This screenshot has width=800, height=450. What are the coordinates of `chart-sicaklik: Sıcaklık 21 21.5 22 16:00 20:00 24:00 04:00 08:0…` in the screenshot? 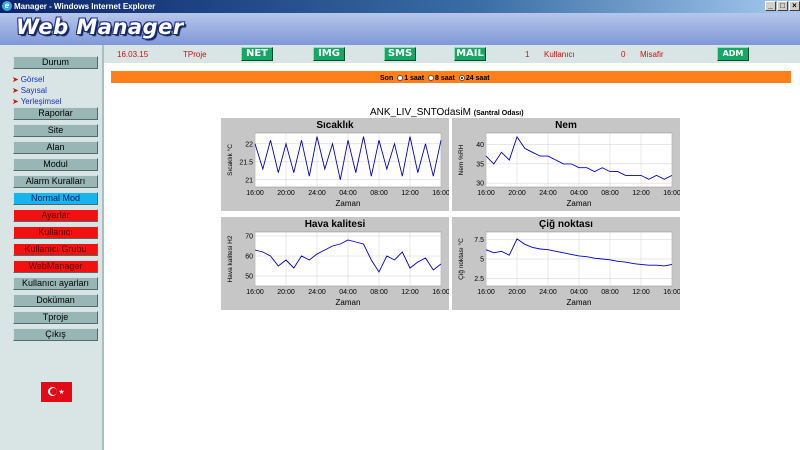 It's located at (335, 164).